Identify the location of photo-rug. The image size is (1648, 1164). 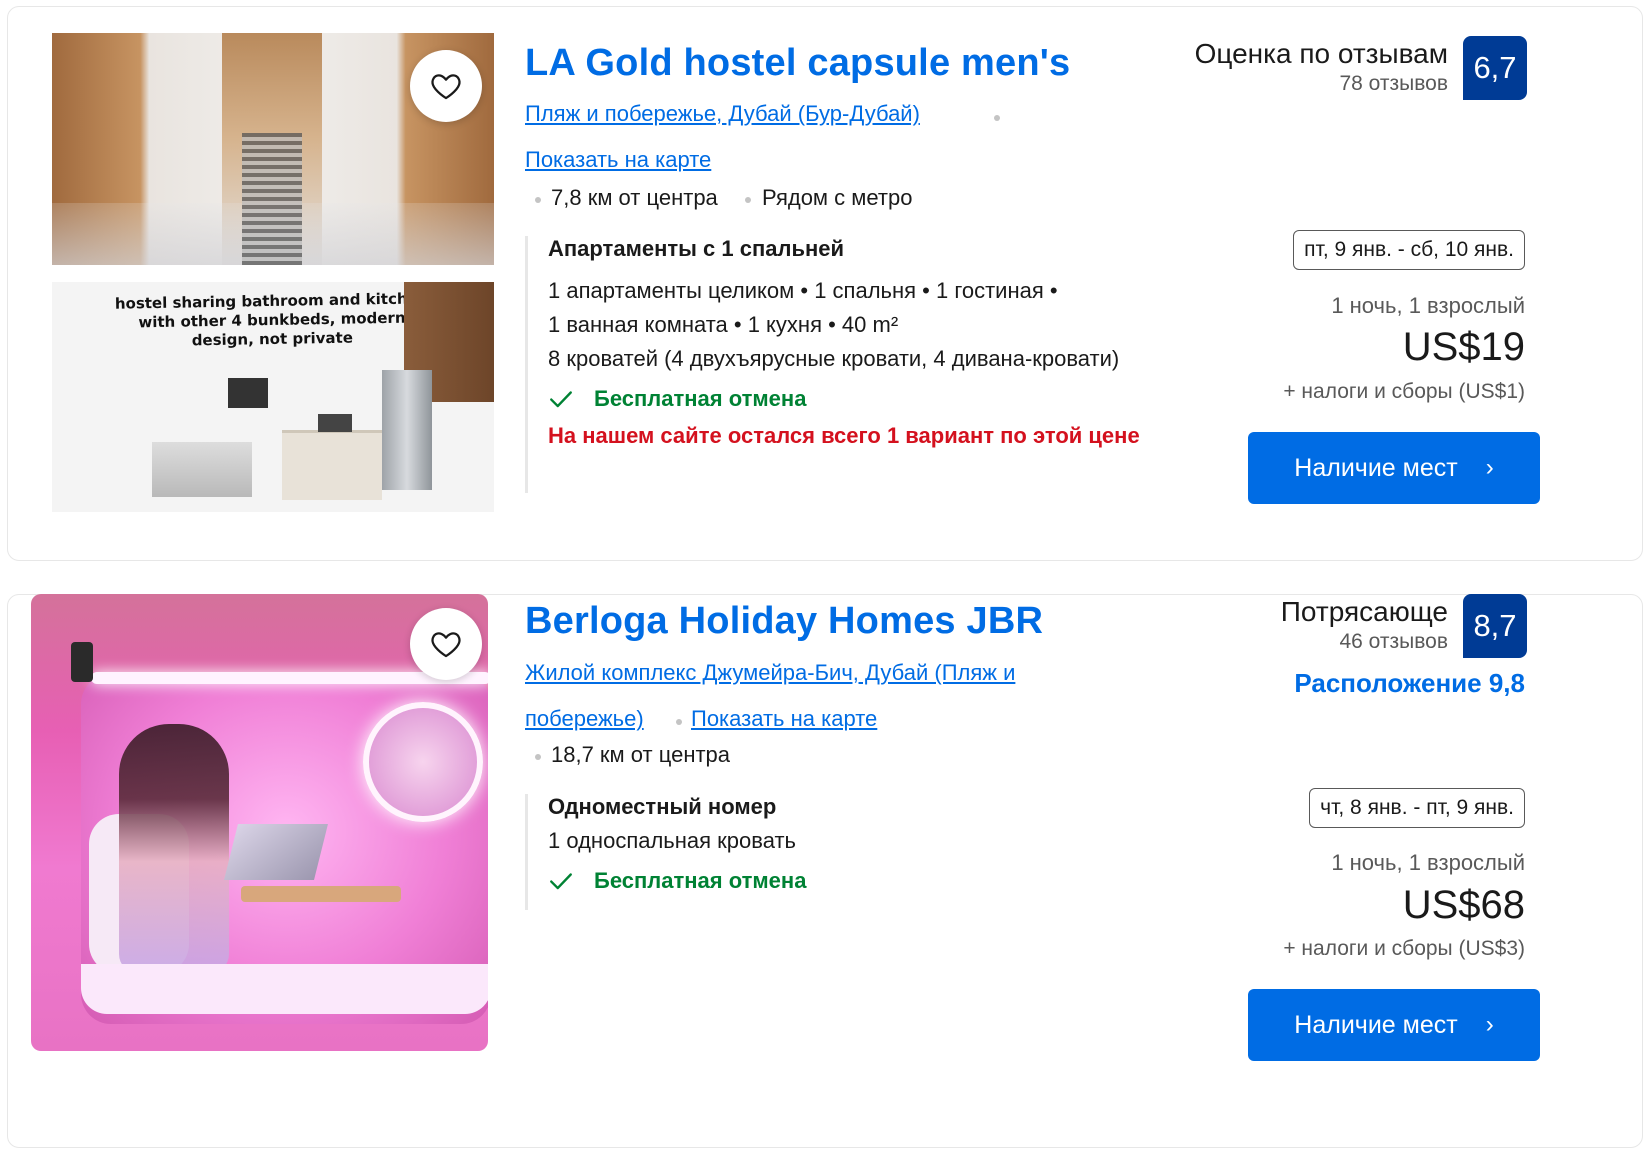
(272, 199).